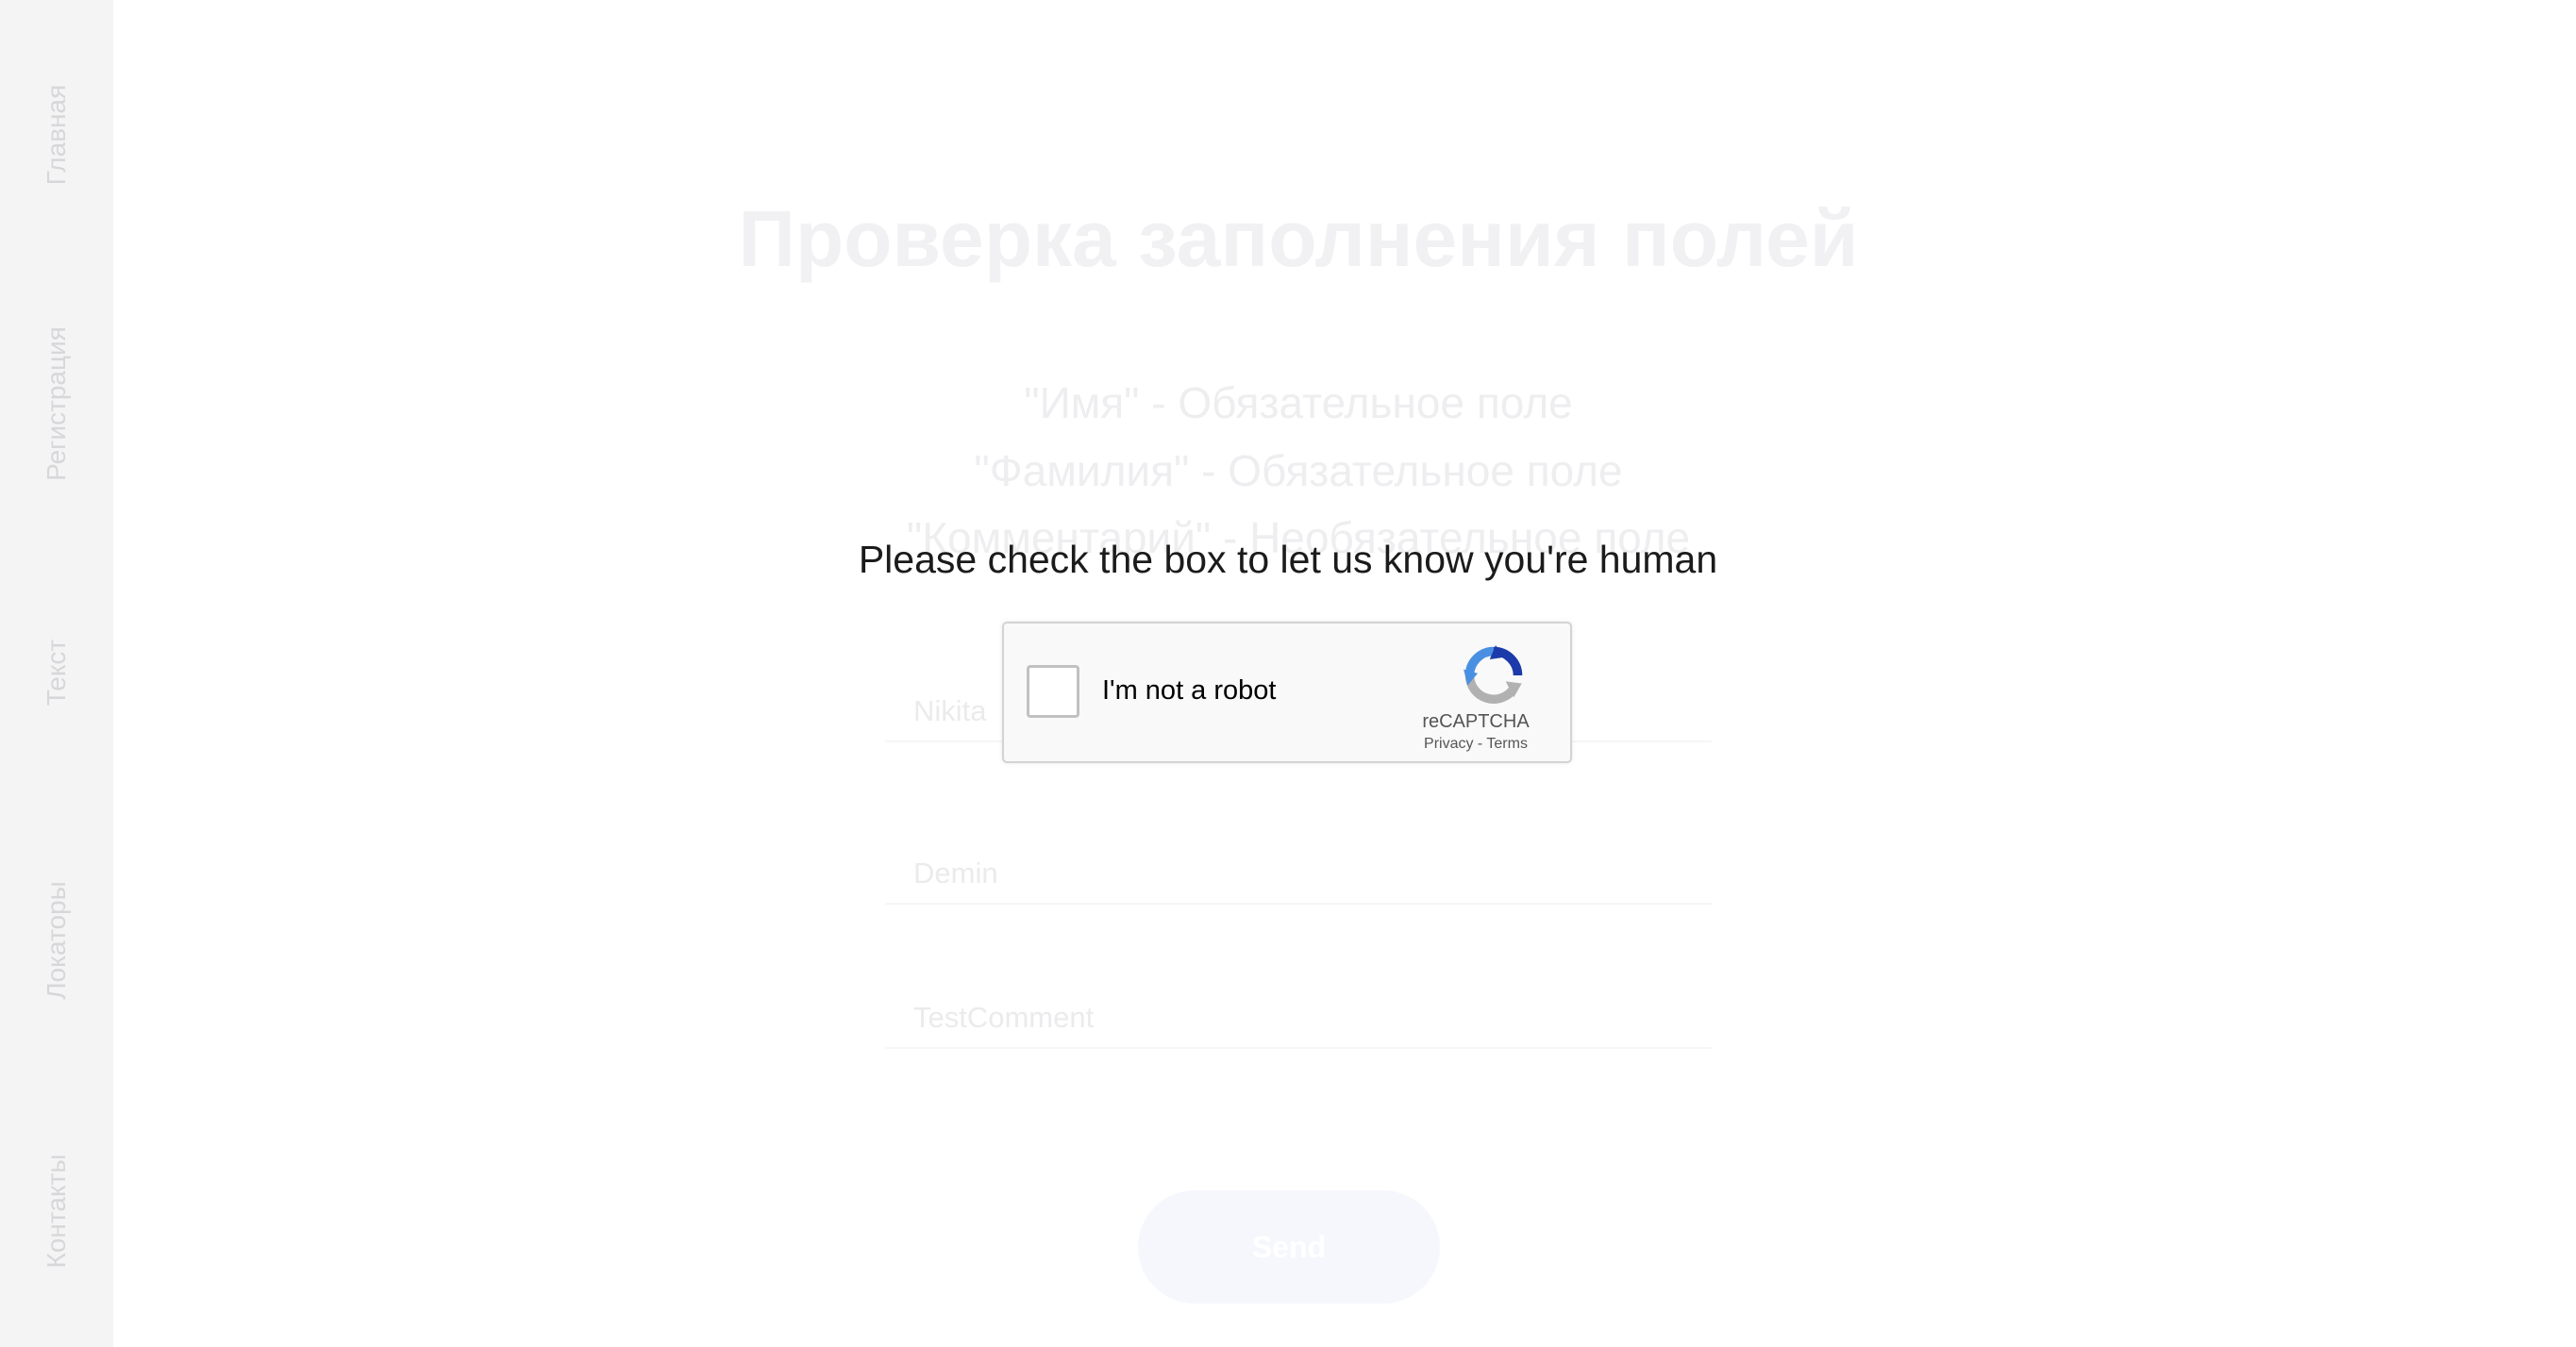 This screenshot has width=2576, height=1347. What do you see at coordinates (1298, 1019) in the screenshot?
I see `comment-field` at bounding box center [1298, 1019].